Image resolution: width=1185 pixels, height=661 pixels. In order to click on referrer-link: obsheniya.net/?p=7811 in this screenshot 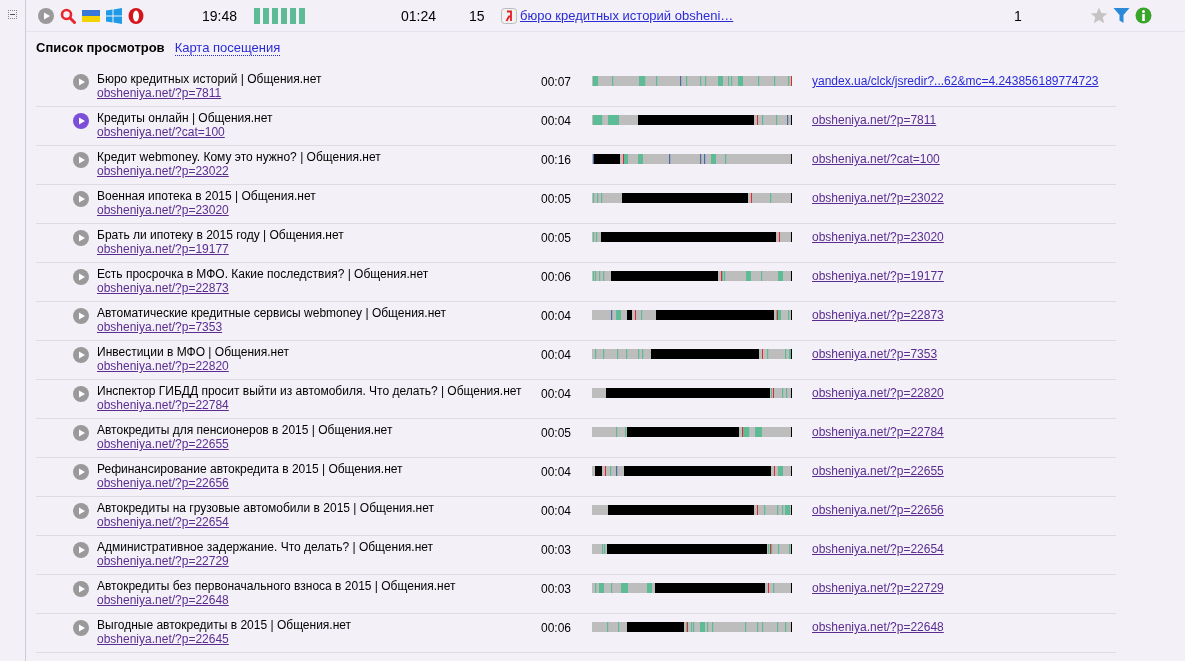, I will do `click(874, 119)`.